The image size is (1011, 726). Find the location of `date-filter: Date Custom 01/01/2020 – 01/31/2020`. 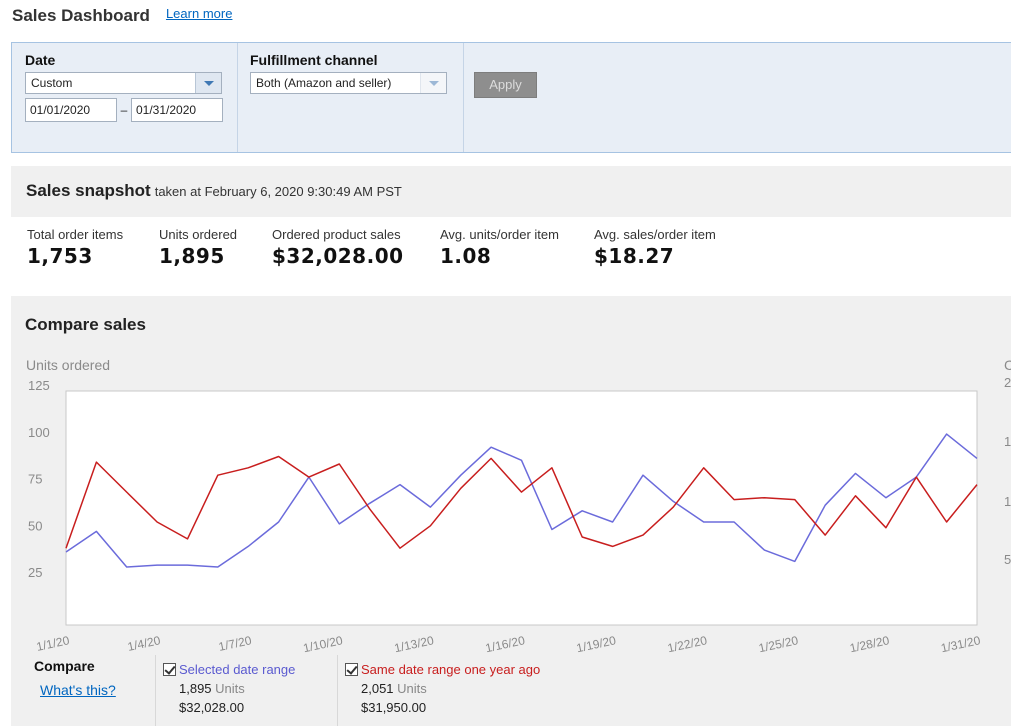

date-filter: Date Custom 01/01/2020 – 01/31/2020 is located at coordinates (125, 97).